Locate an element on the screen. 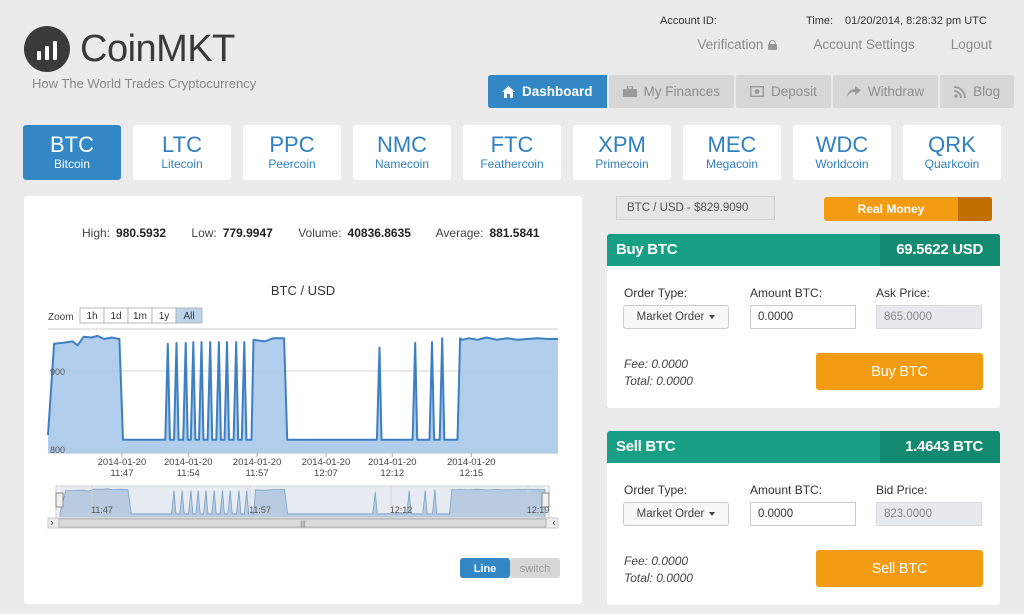 The image size is (1024, 614). buy-total: Total: 0.0000 is located at coordinates (658, 381).